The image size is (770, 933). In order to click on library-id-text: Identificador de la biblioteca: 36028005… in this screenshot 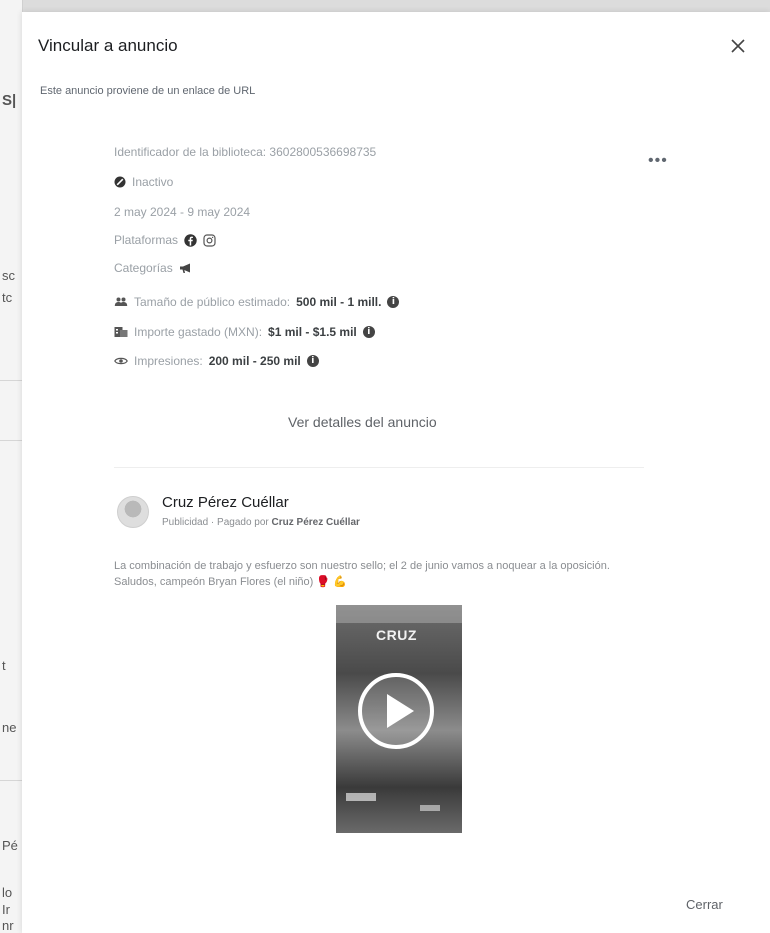, I will do `click(245, 152)`.